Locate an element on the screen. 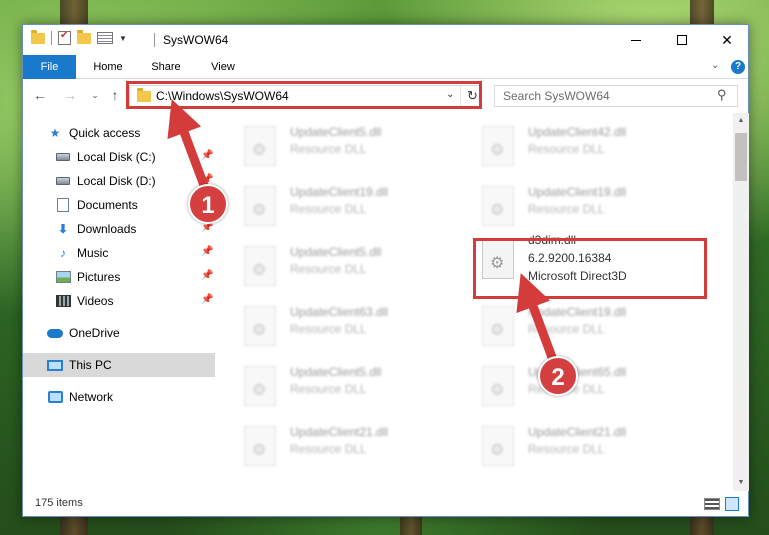 The image size is (769, 535). customize-view-icon is located at coordinates (105, 38).